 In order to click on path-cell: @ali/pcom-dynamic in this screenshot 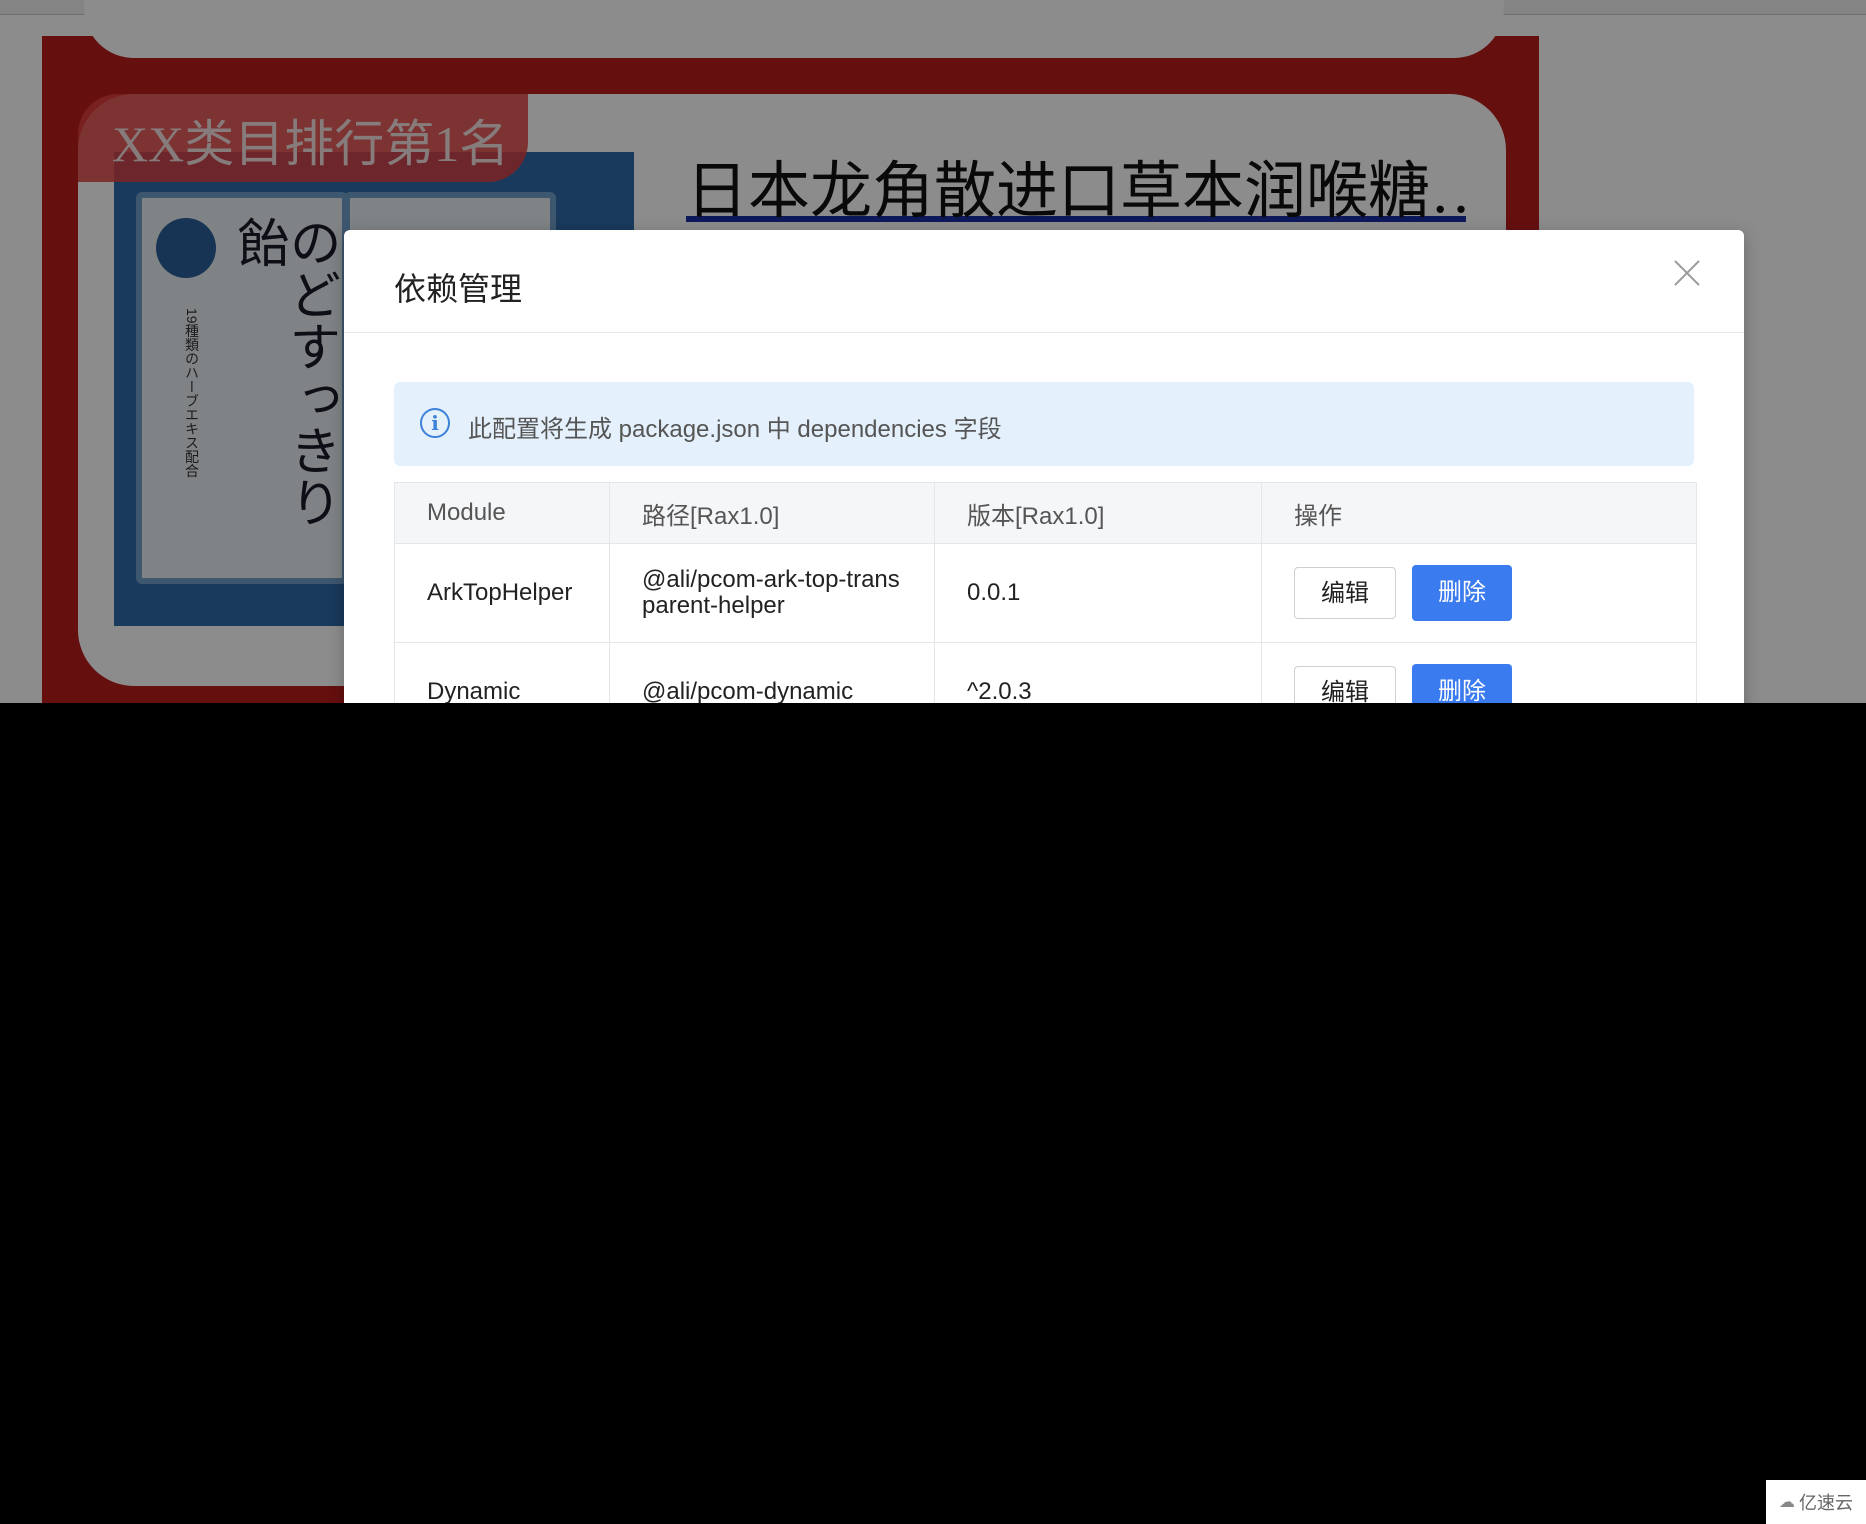, I will do `click(772, 672)`.